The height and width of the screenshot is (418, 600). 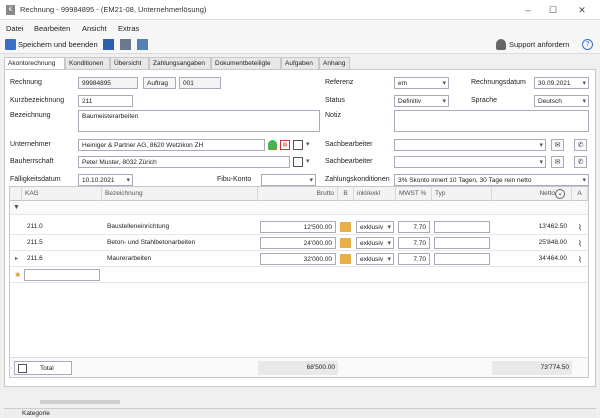 What do you see at coordinates (108, 44) in the screenshot?
I see `save-icon` at bounding box center [108, 44].